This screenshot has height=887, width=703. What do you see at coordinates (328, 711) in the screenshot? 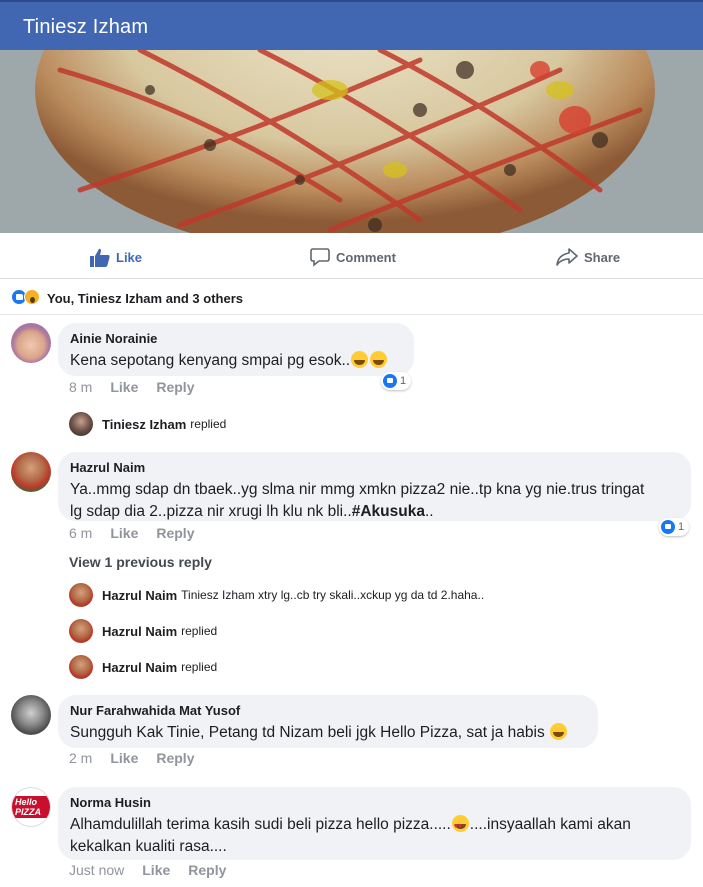
I see `comment-author: Nur Farahwahida Mat Yusof` at bounding box center [328, 711].